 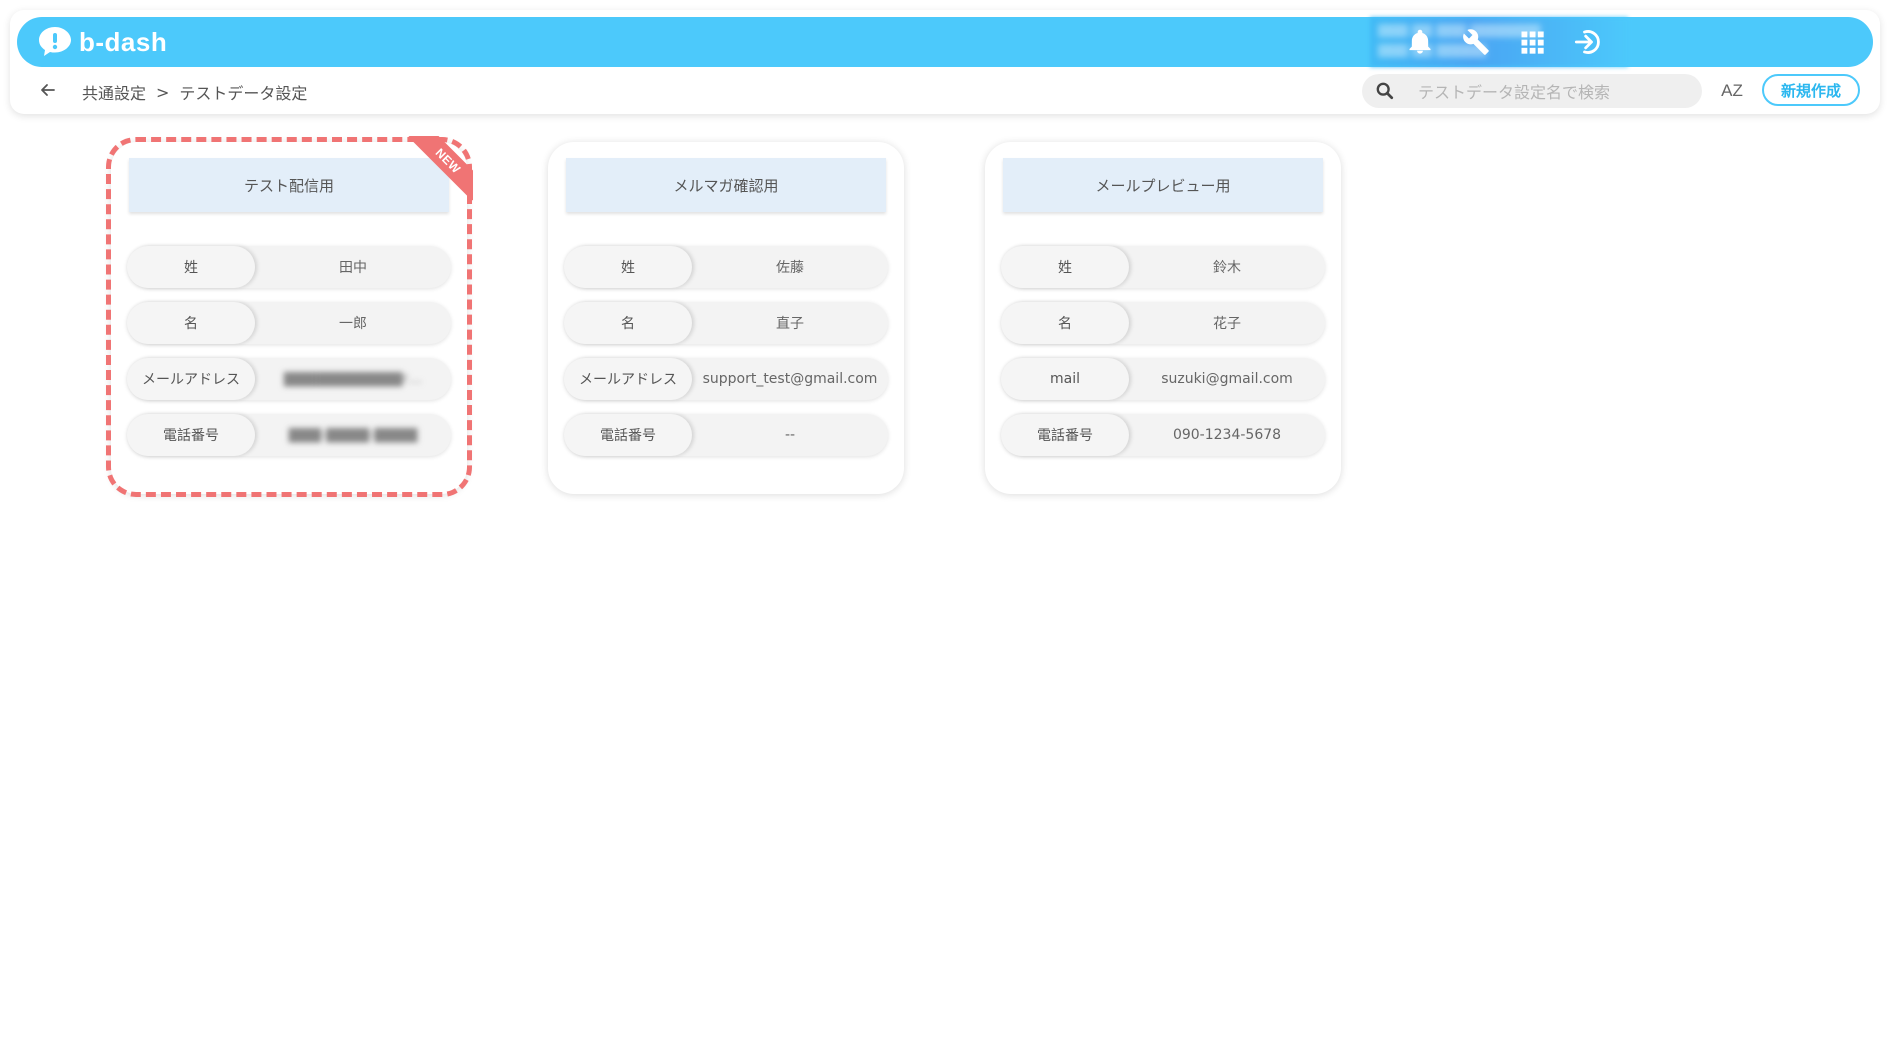 I want to click on field-value: 鈴木, so click(x=1227, y=268).